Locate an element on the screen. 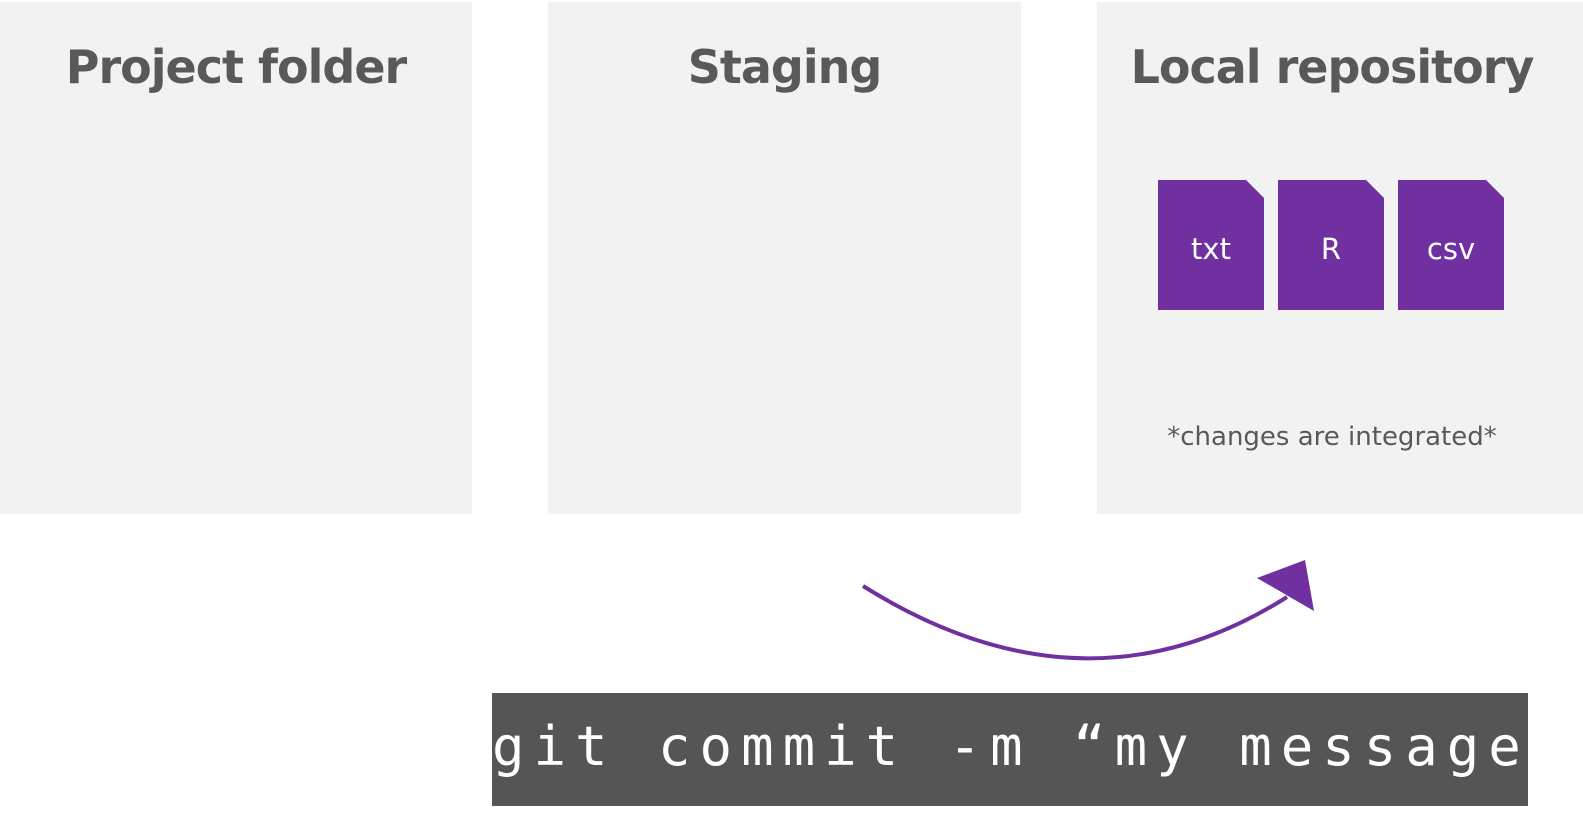  r-file-icon: R is located at coordinates (1331, 245).